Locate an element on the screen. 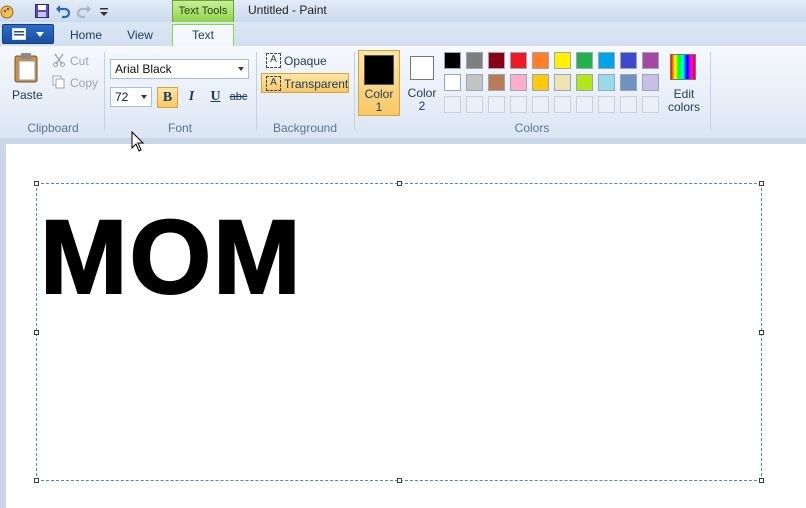 The height and width of the screenshot is (508, 806). resize-handle-top is located at coordinates (399, 183).